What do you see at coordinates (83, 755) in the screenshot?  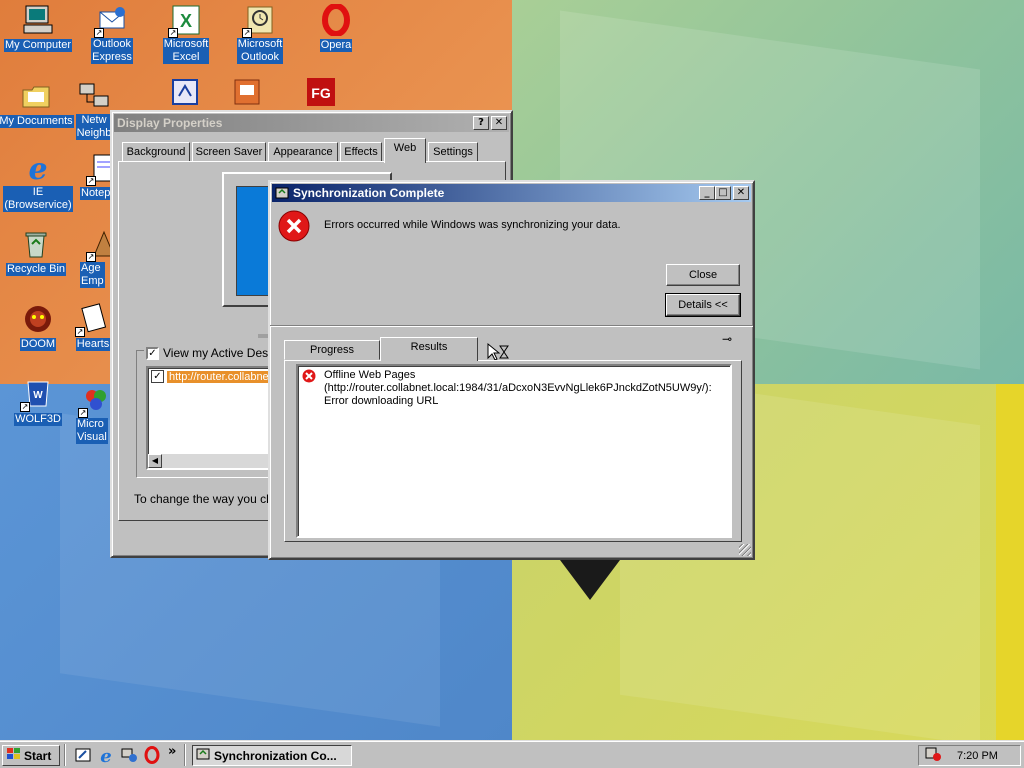 I see `show-desktop-icon` at bounding box center [83, 755].